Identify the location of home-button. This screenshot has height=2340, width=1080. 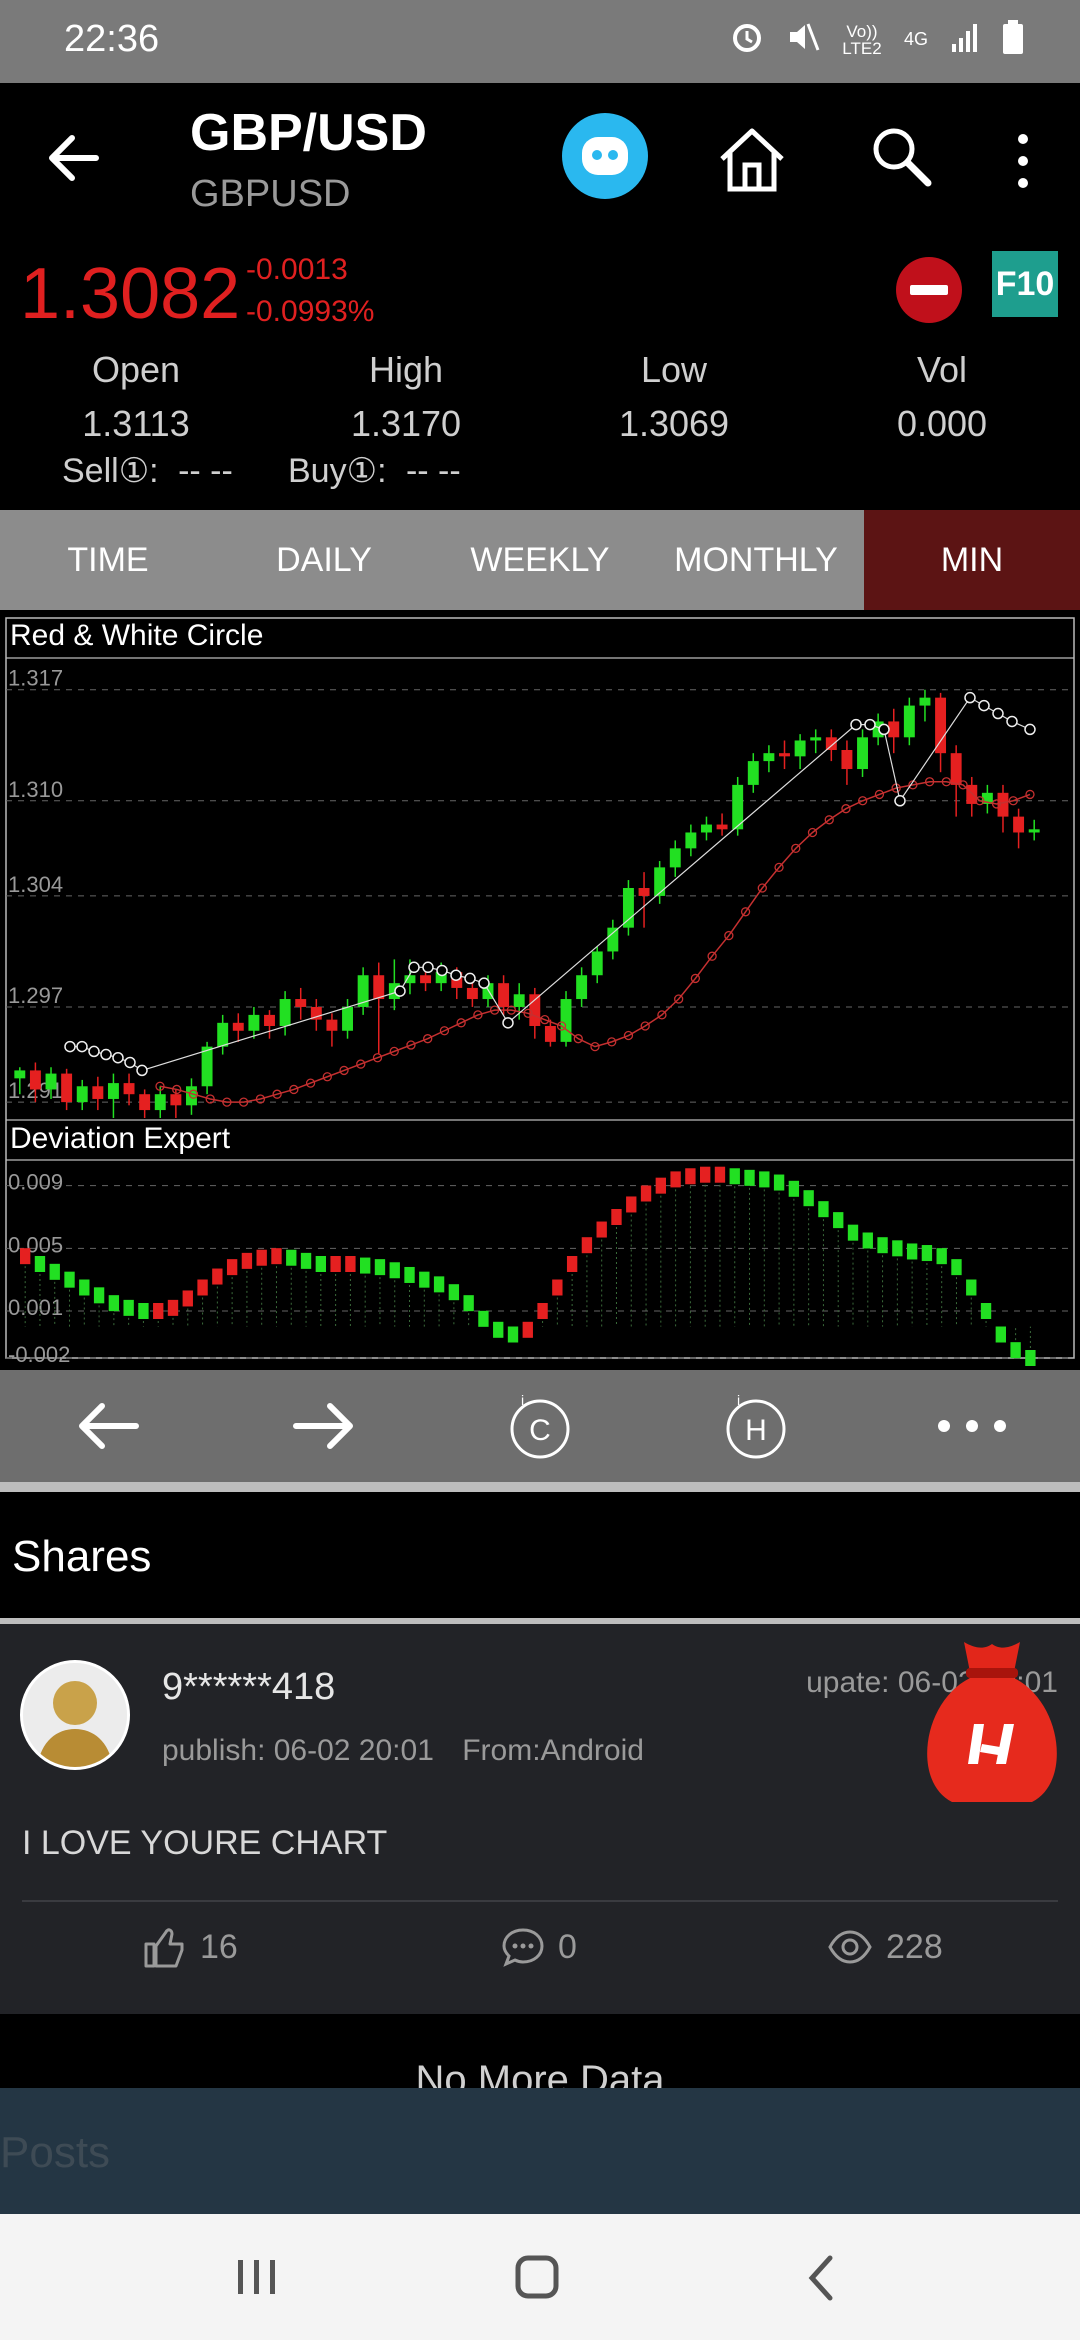
(752, 159).